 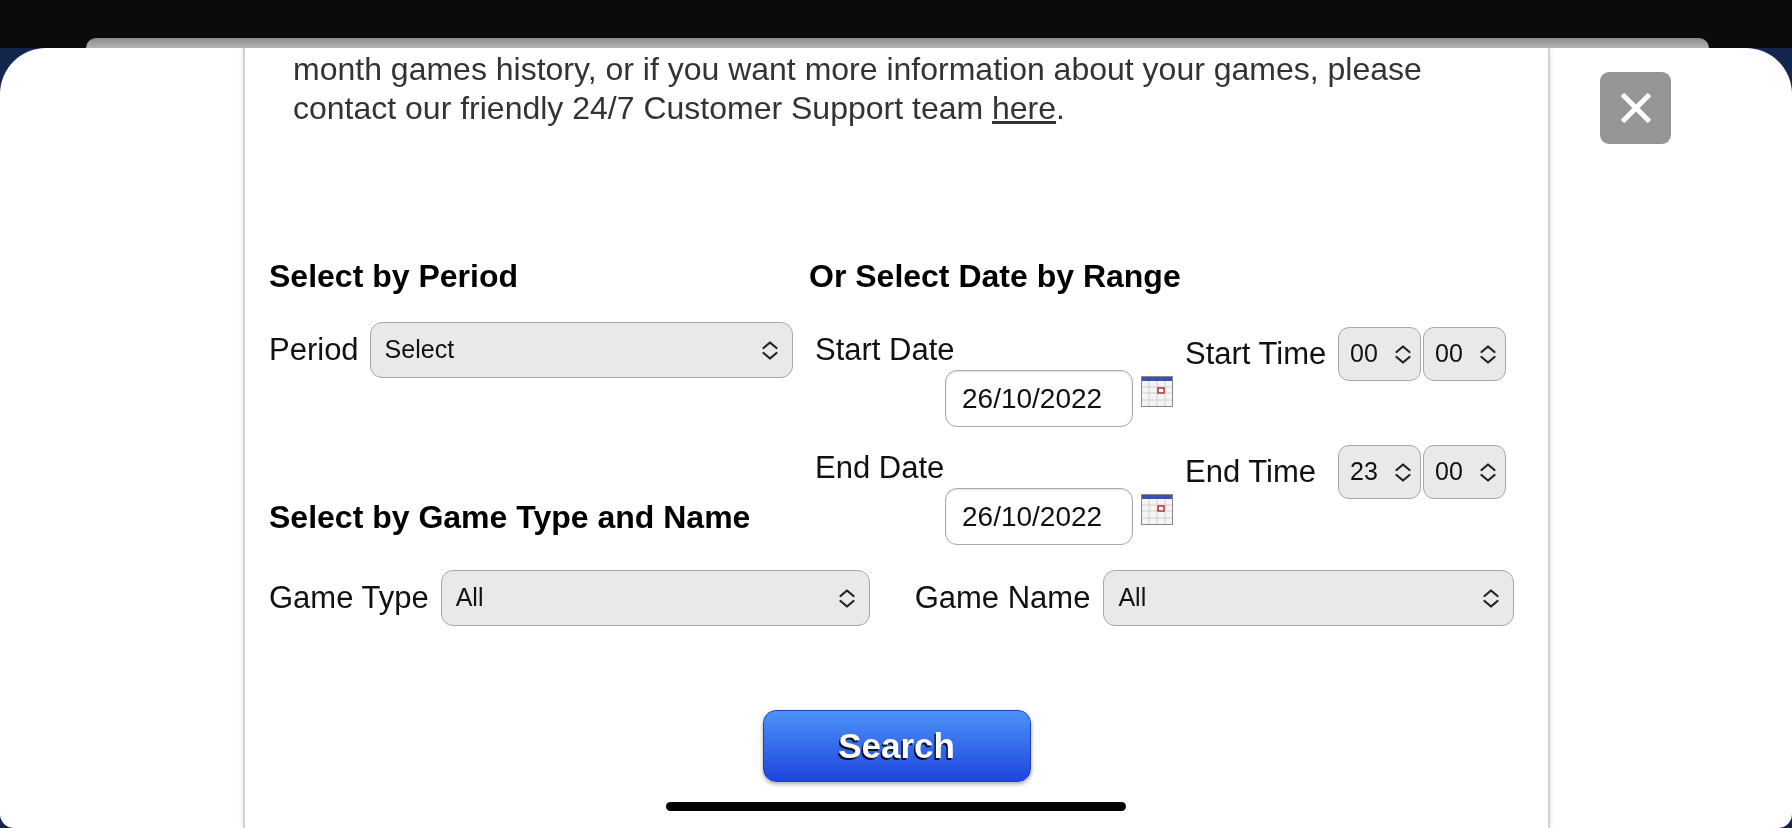 I want to click on hour-select: 23, so click(x=1379, y=472).